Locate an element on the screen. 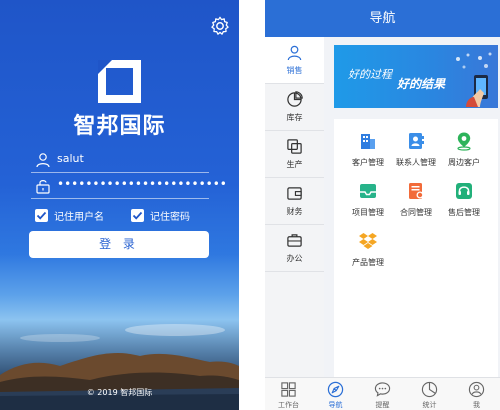 The height and width of the screenshot is (410, 500). contact-card-icon is located at coordinates (416, 141).